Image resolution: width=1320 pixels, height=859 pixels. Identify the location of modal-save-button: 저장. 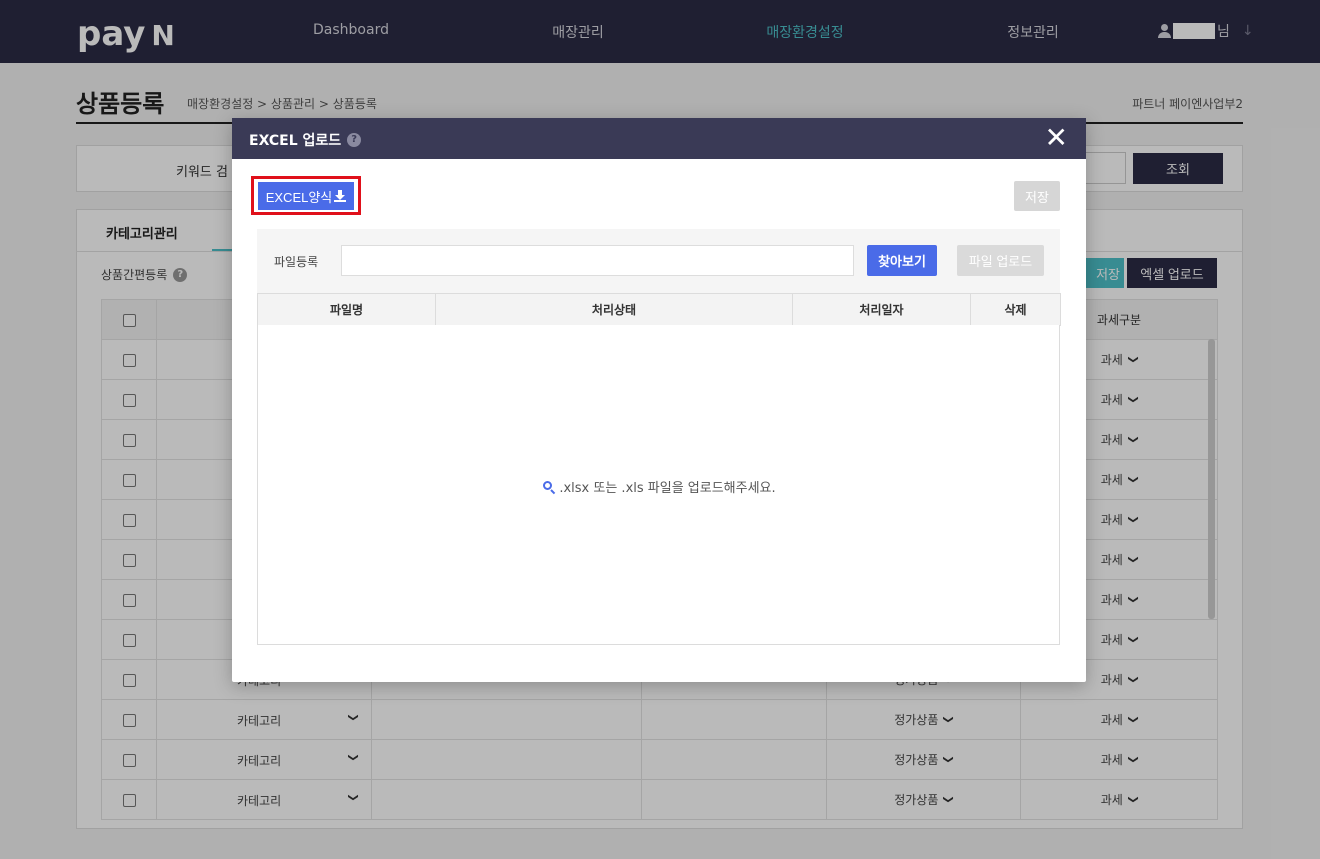
(1037, 196).